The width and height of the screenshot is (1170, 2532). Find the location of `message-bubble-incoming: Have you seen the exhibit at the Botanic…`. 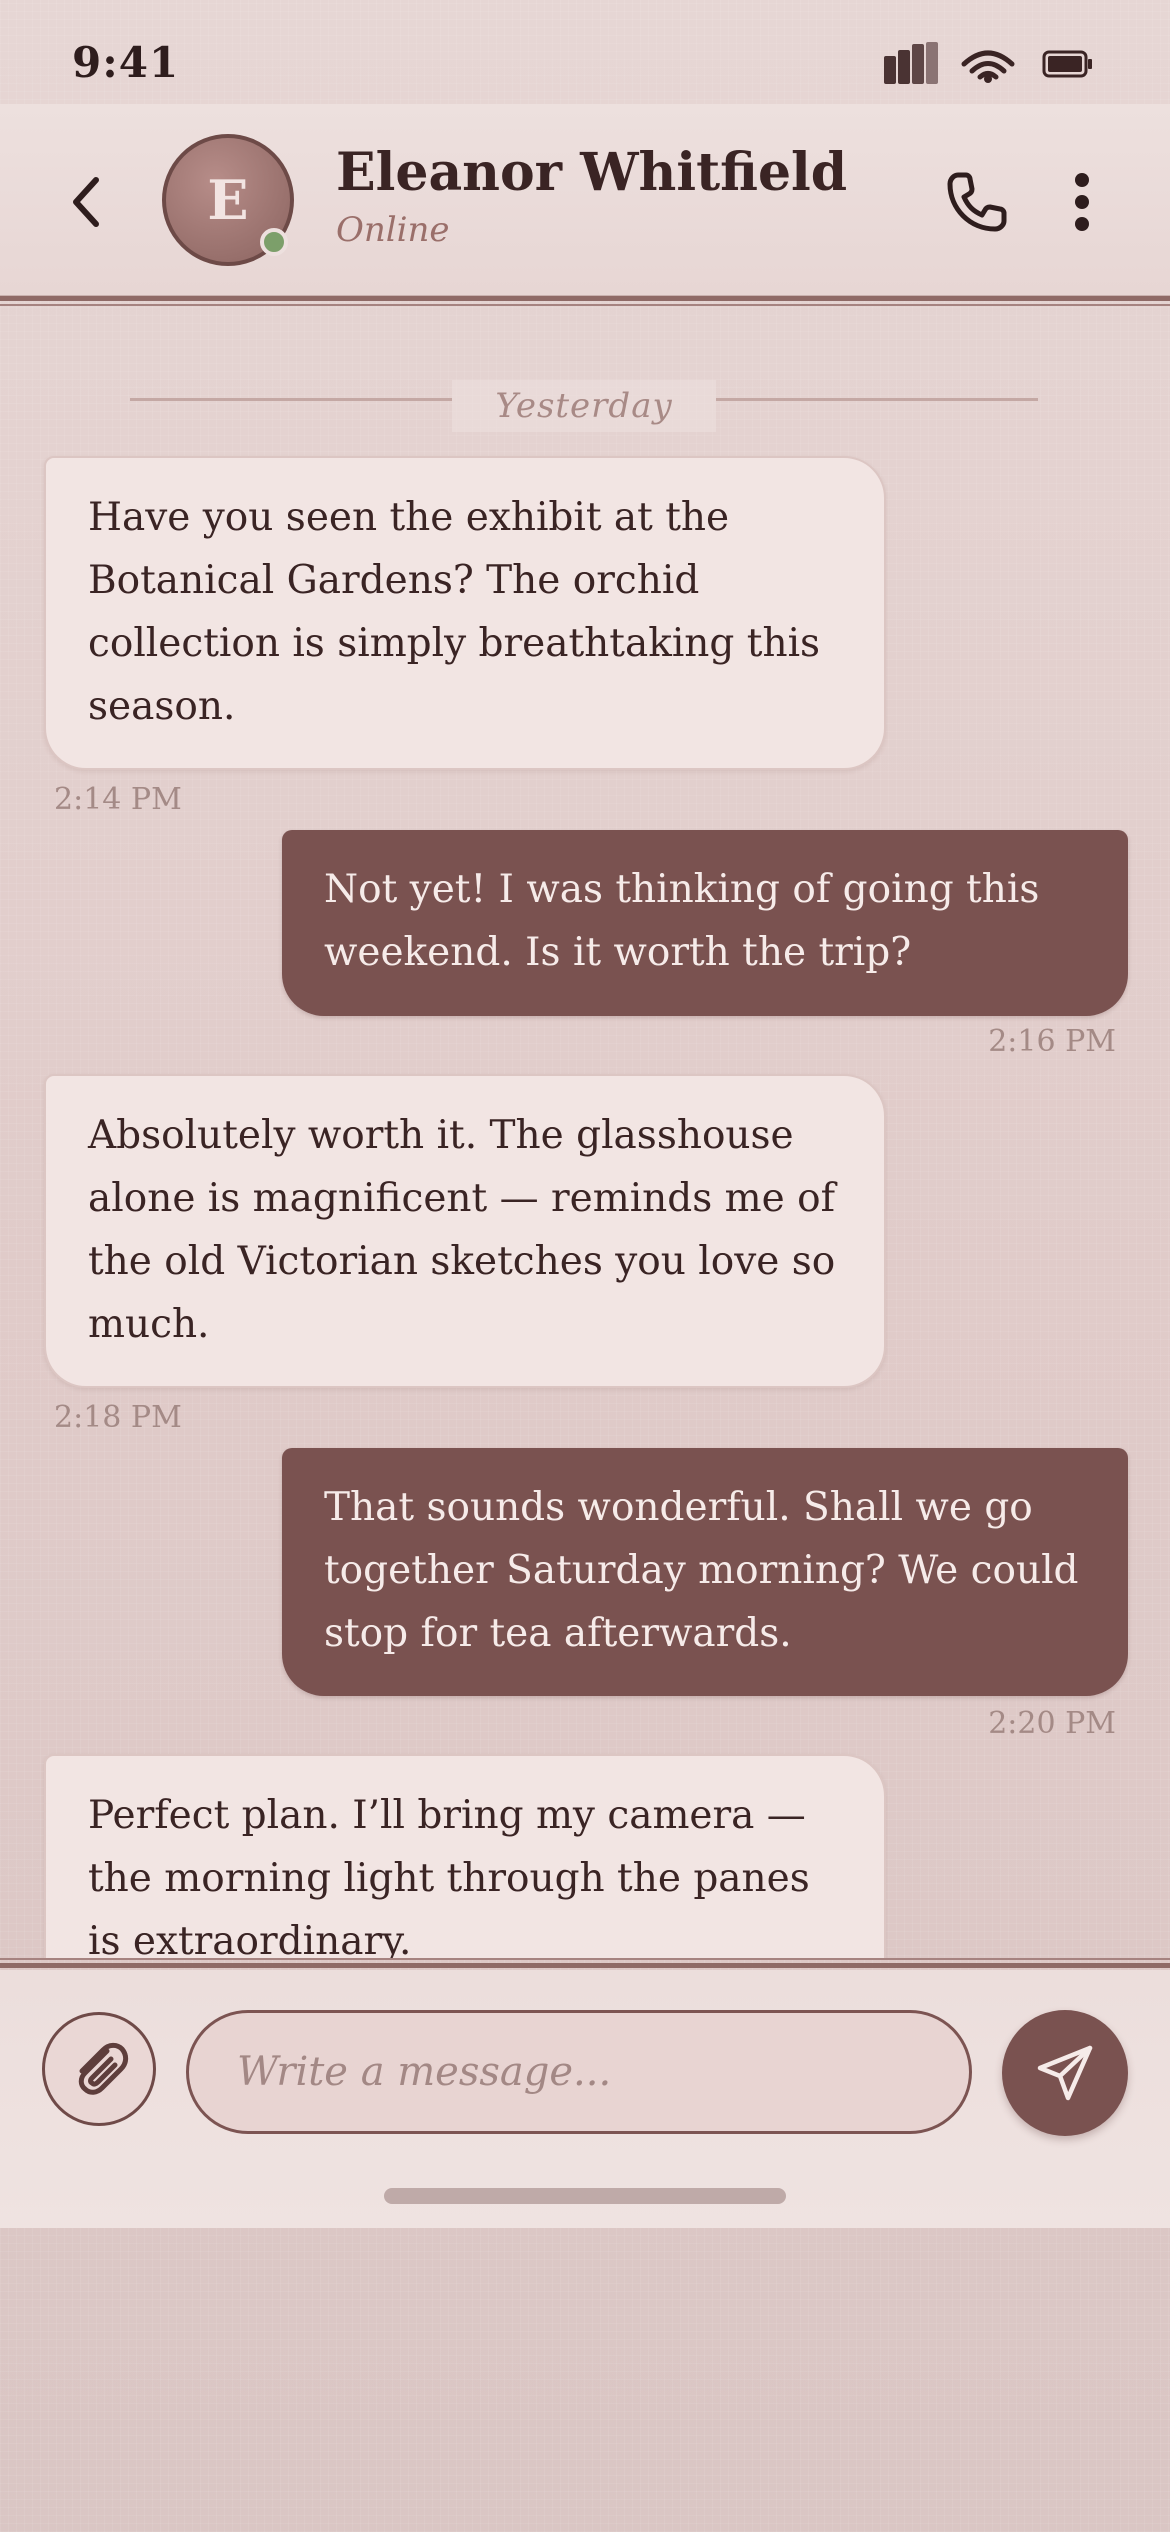

message-bubble-incoming: Have you seen the exhibit at the Botanic… is located at coordinates (465, 613).